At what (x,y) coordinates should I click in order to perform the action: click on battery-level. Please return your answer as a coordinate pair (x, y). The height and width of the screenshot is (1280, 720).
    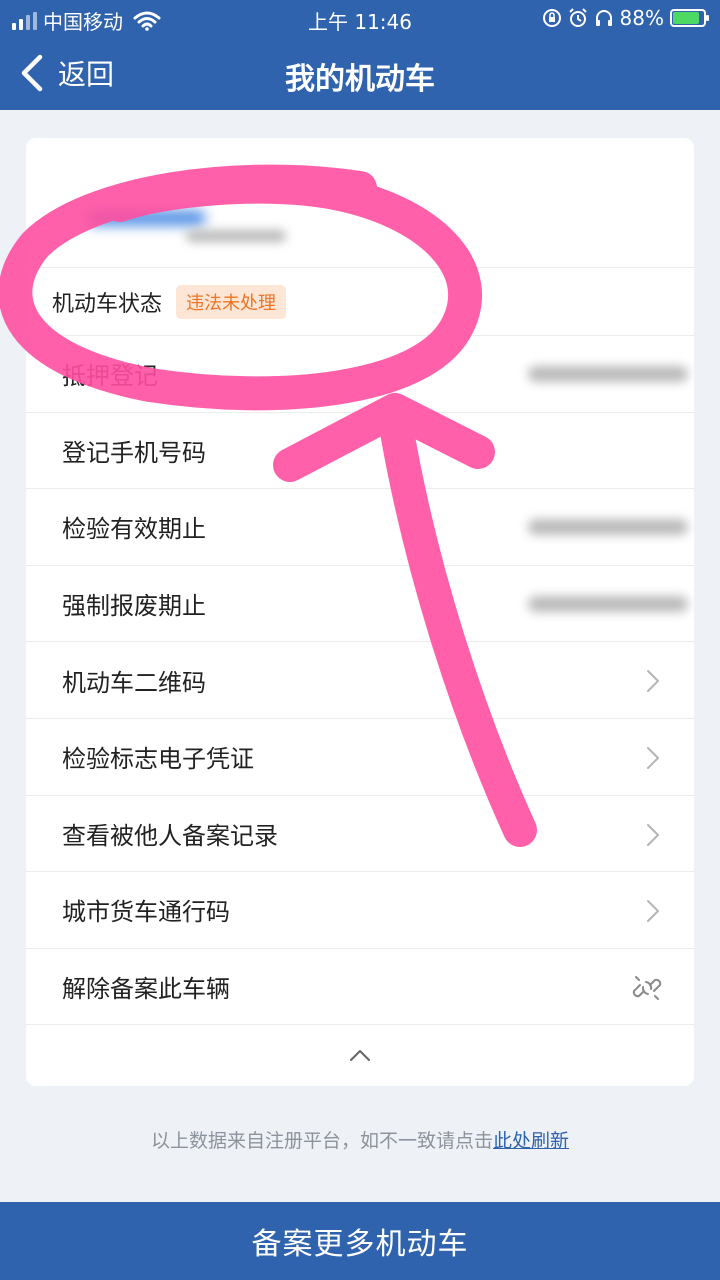
    Looking at the image, I should click on (686, 18).